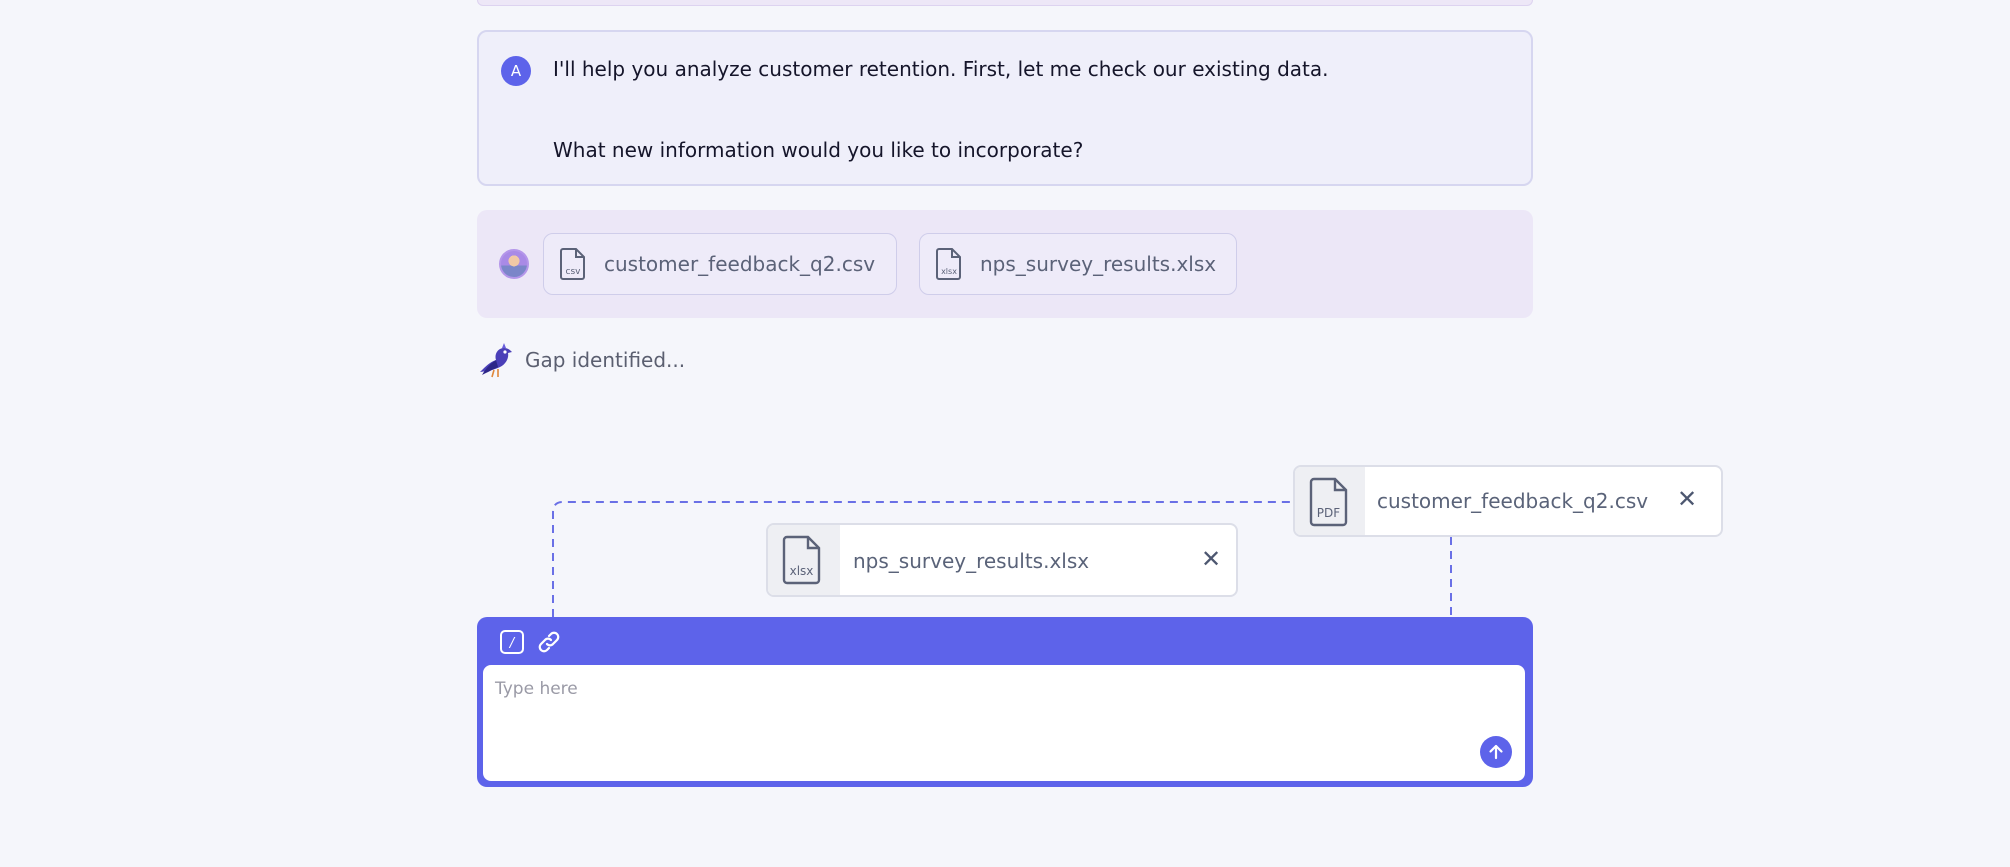 This screenshot has height=867, width=2010. What do you see at coordinates (574, 272) in the screenshot?
I see `svg-text: csv` at bounding box center [574, 272].